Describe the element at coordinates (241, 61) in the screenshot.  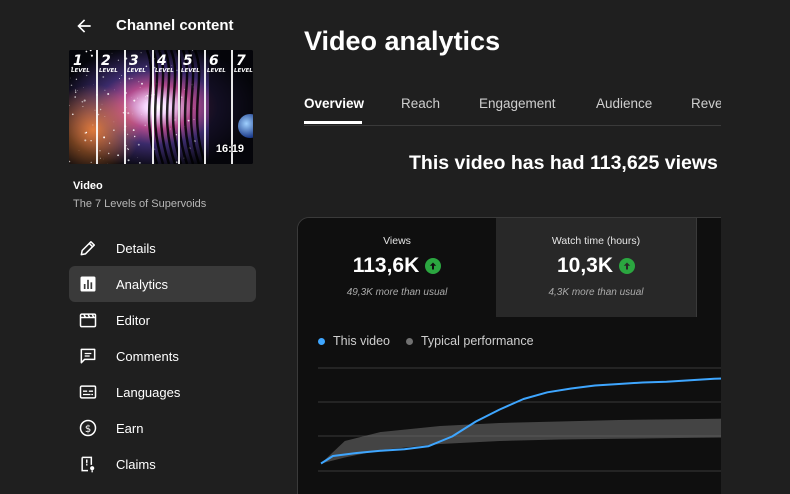
I see `thumbnail-level-number: 7` at that location.